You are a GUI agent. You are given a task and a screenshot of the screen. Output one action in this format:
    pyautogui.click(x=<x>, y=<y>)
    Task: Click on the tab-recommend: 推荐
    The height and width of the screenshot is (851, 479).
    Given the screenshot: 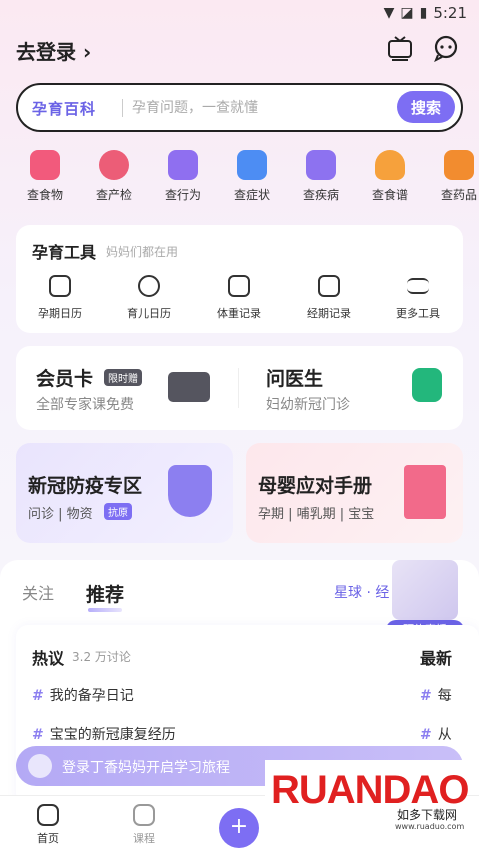 What is the action you would take?
    pyautogui.click(x=105, y=593)
    